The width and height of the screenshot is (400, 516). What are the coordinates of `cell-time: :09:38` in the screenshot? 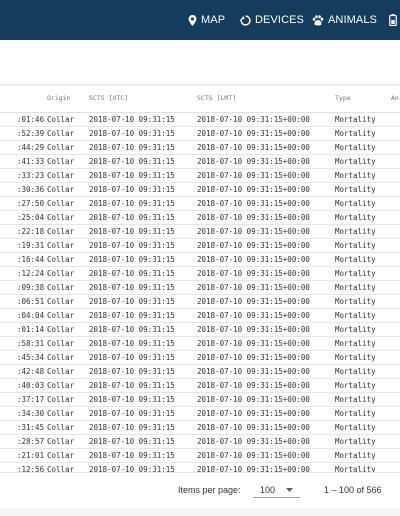 It's located at (23, 287).